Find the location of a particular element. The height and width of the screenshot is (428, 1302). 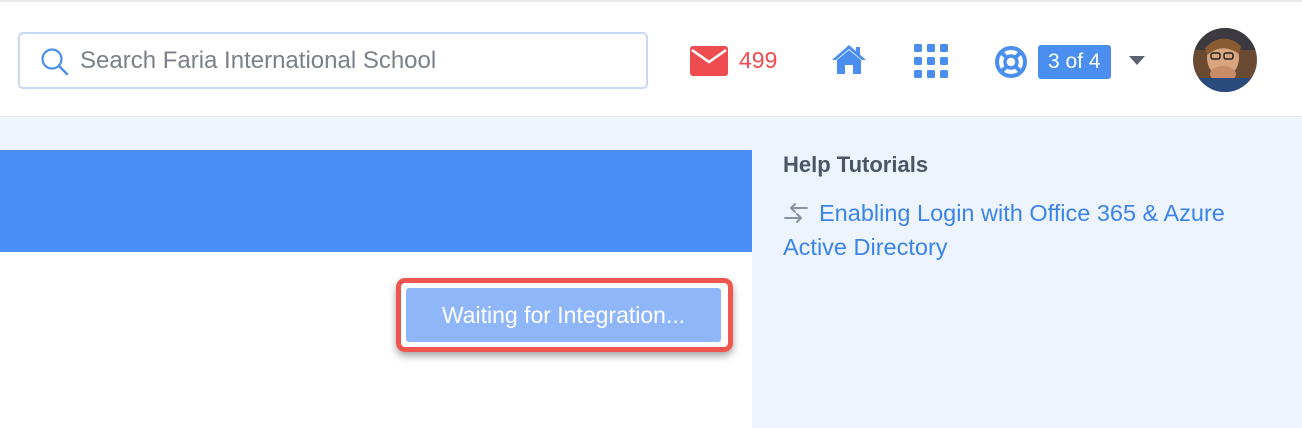

help-tutorials-title: Help Tutorials is located at coordinates (856, 164).